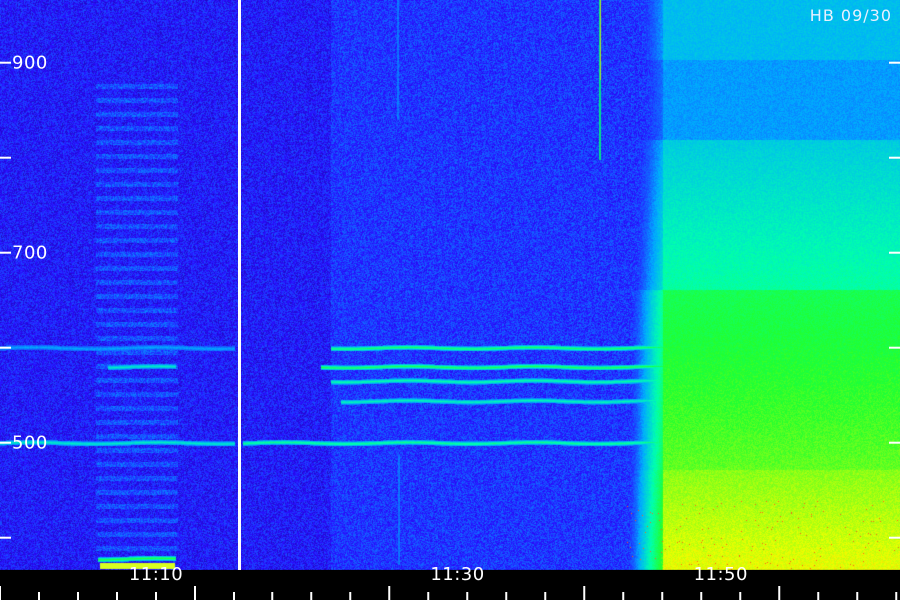  Describe the element at coordinates (457, 574) in the screenshot. I see `x-tick-label: 11:30` at that location.